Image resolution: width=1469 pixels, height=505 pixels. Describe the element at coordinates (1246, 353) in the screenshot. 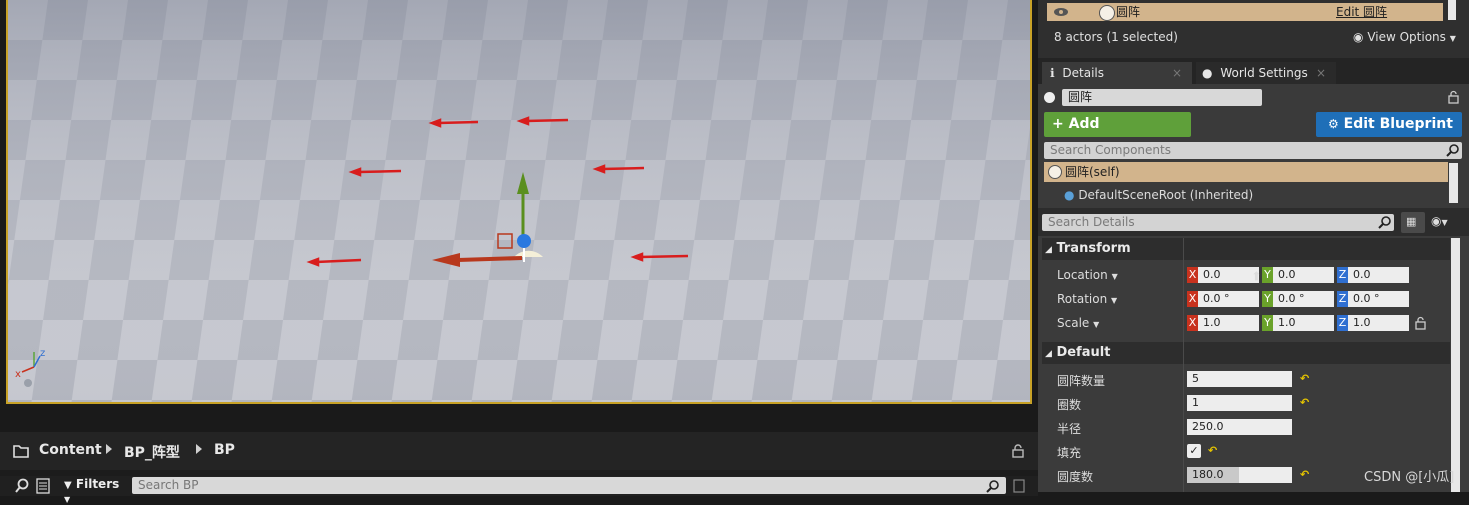

I see `section-default: ◢ Default` at that location.